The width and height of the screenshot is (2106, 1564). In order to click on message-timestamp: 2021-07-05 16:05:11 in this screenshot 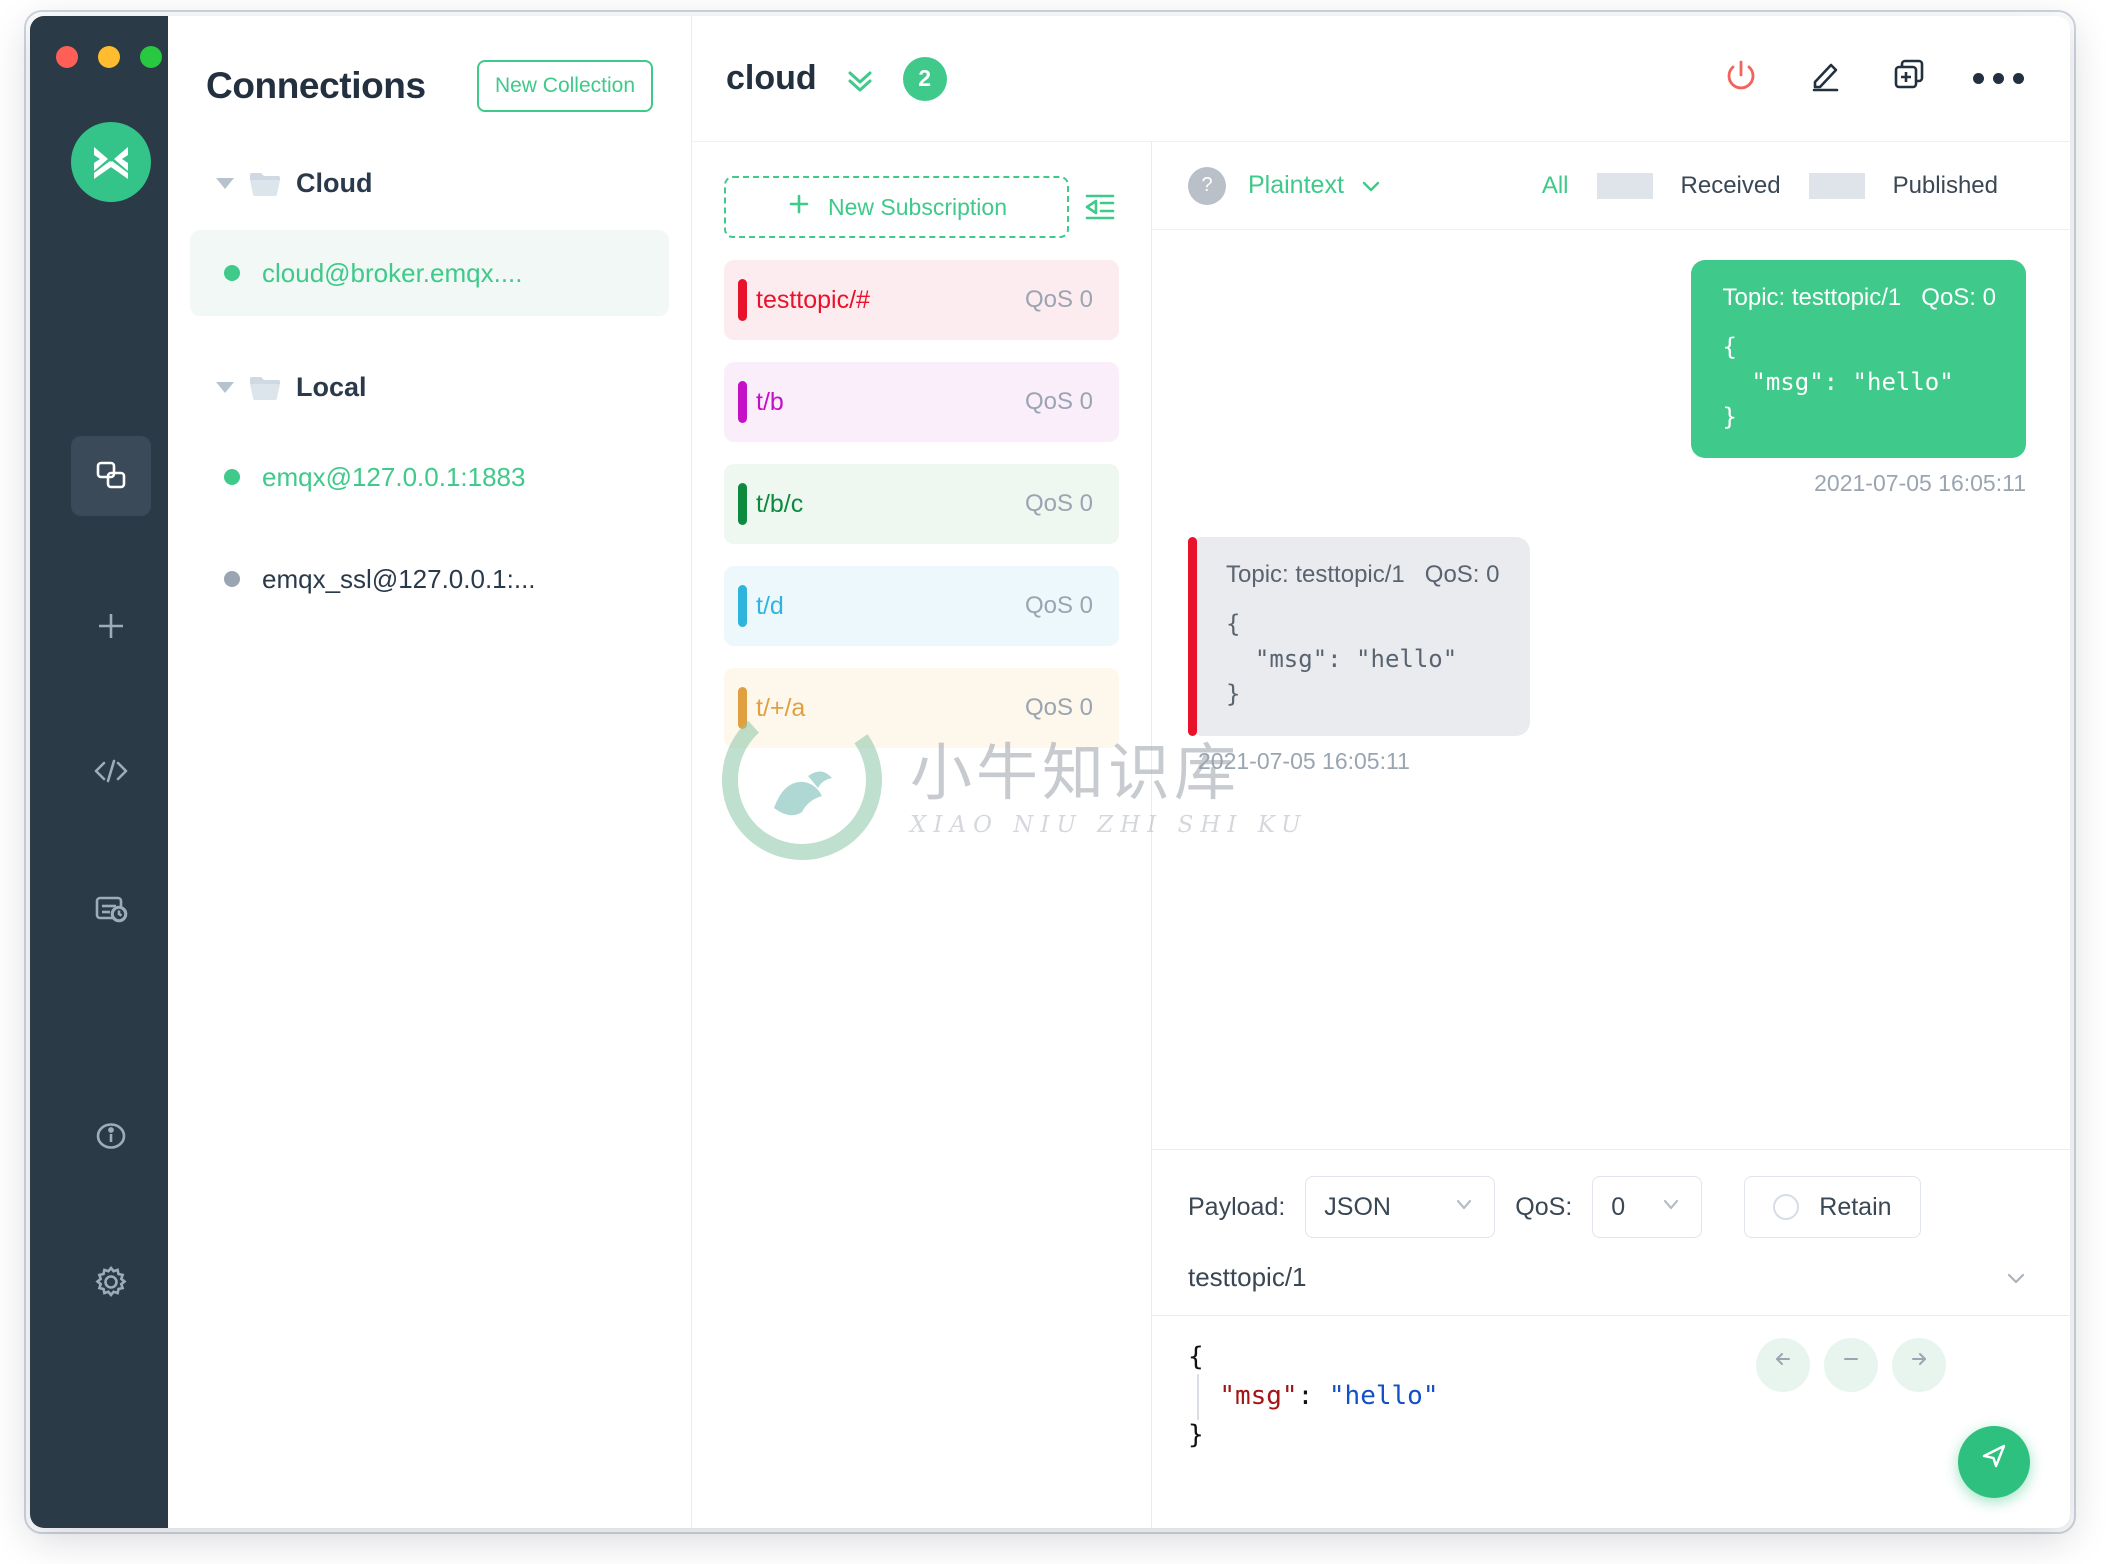, I will do `click(1920, 483)`.